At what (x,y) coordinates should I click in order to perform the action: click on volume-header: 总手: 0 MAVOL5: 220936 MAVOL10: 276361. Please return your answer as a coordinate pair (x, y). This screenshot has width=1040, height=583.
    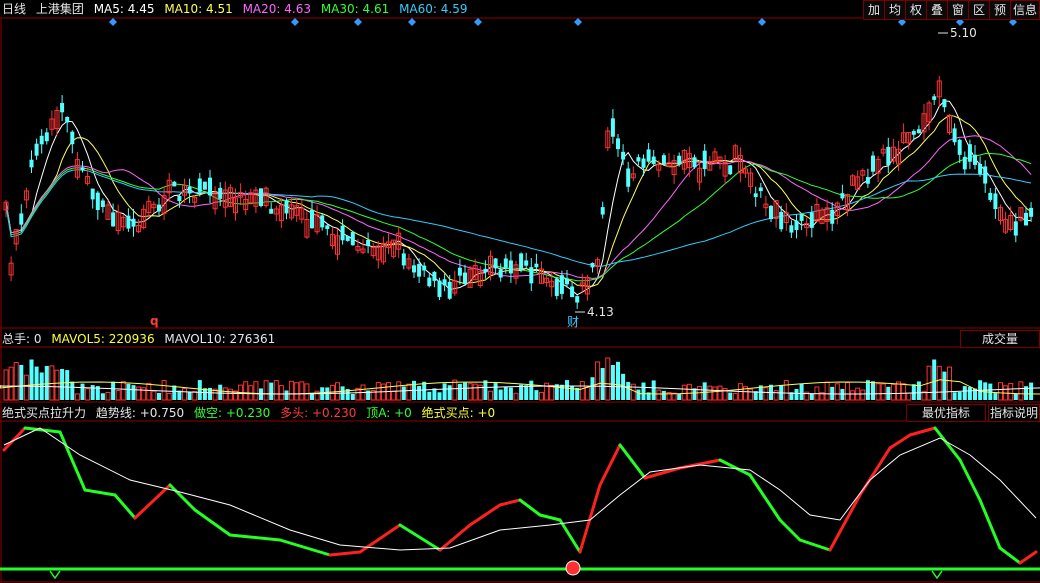
    Looking at the image, I should click on (141, 339).